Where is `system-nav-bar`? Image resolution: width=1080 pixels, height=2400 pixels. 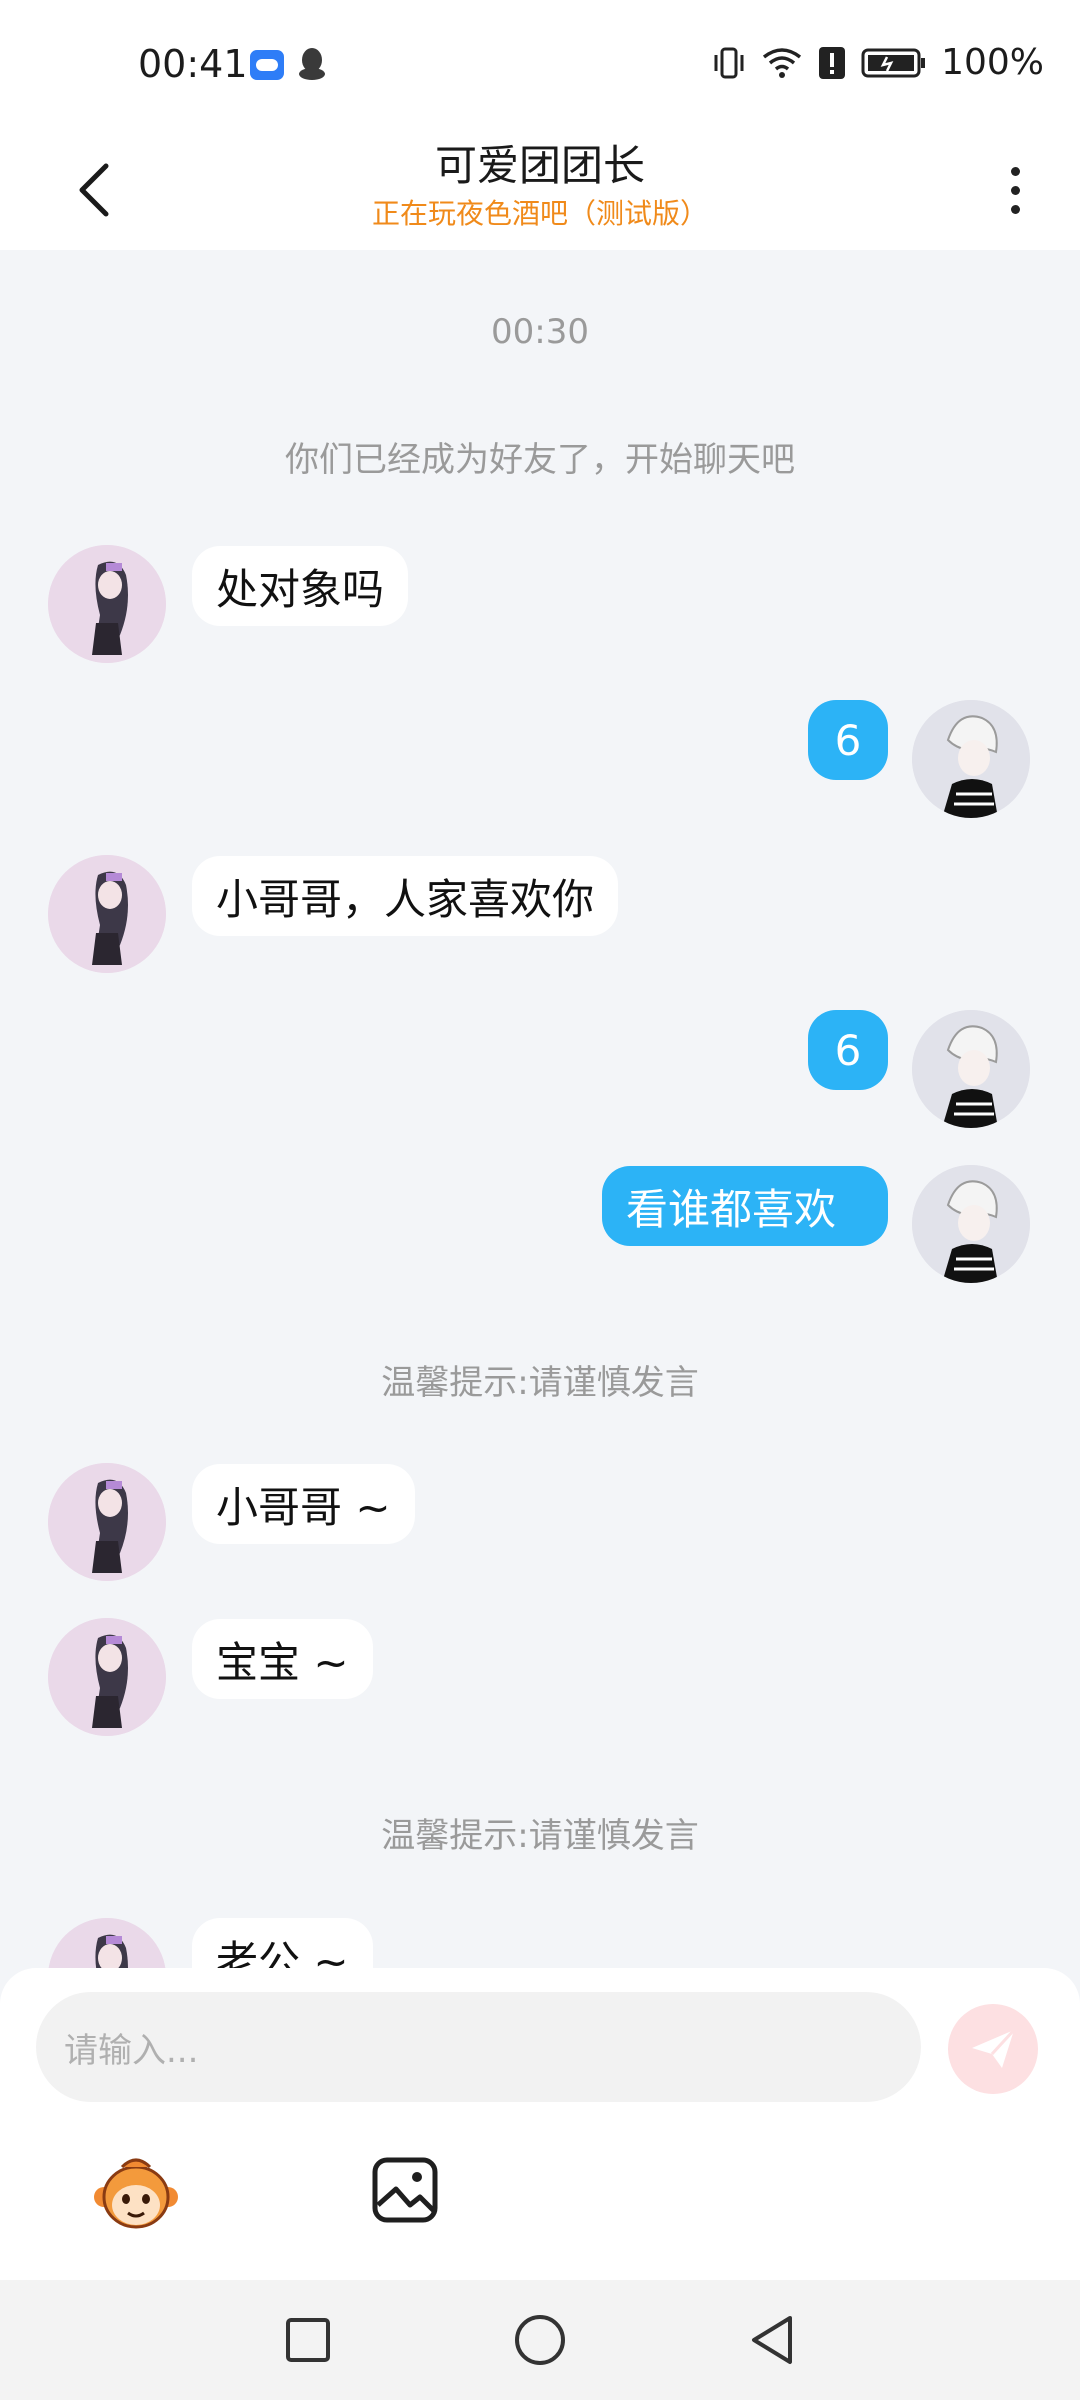
system-nav-bar is located at coordinates (540, 2340).